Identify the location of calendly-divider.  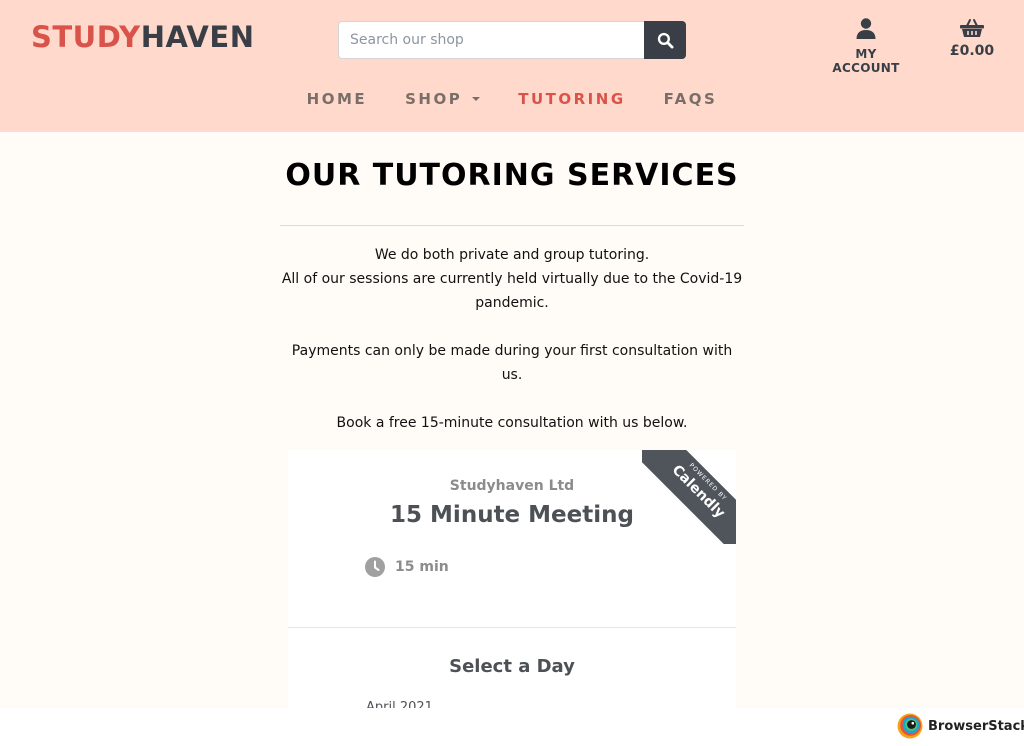
(512, 627).